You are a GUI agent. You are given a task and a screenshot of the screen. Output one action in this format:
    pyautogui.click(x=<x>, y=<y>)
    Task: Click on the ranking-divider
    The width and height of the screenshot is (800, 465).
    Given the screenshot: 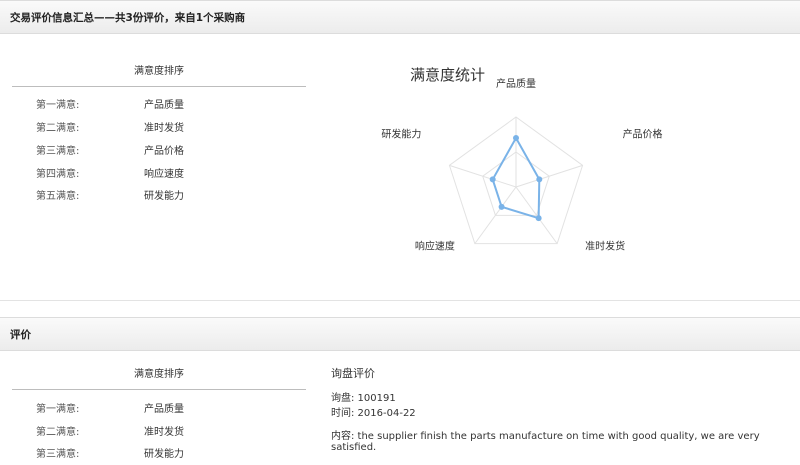 What is the action you would take?
    pyautogui.click(x=159, y=86)
    